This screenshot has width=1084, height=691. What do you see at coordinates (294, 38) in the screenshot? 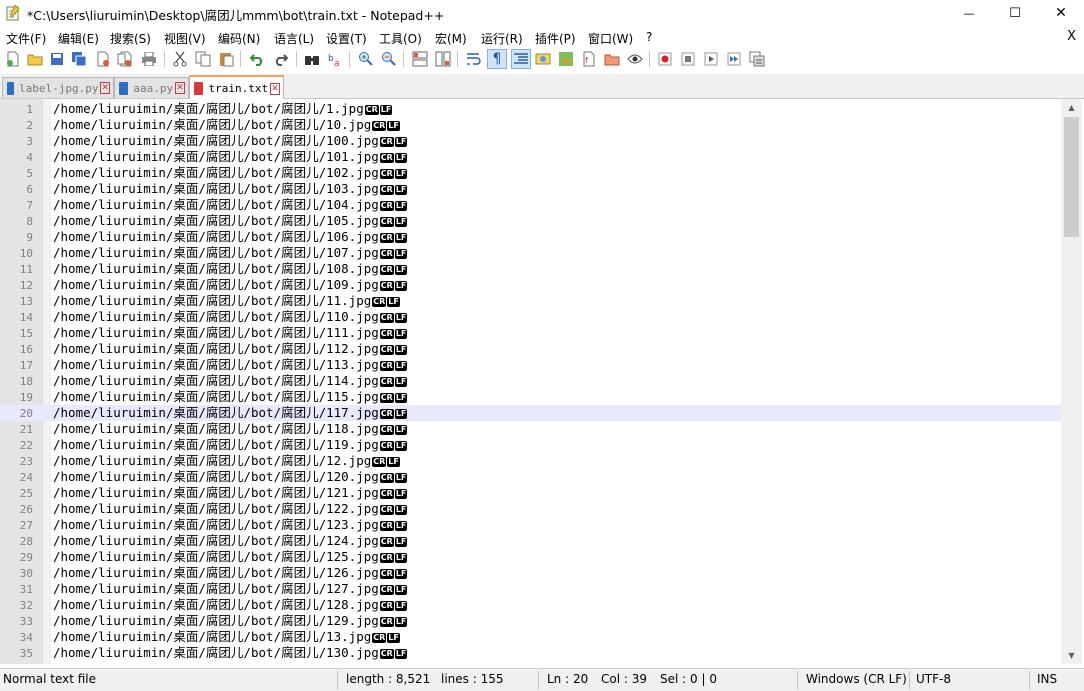
I see `menu-language: 语言(L)` at bounding box center [294, 38].